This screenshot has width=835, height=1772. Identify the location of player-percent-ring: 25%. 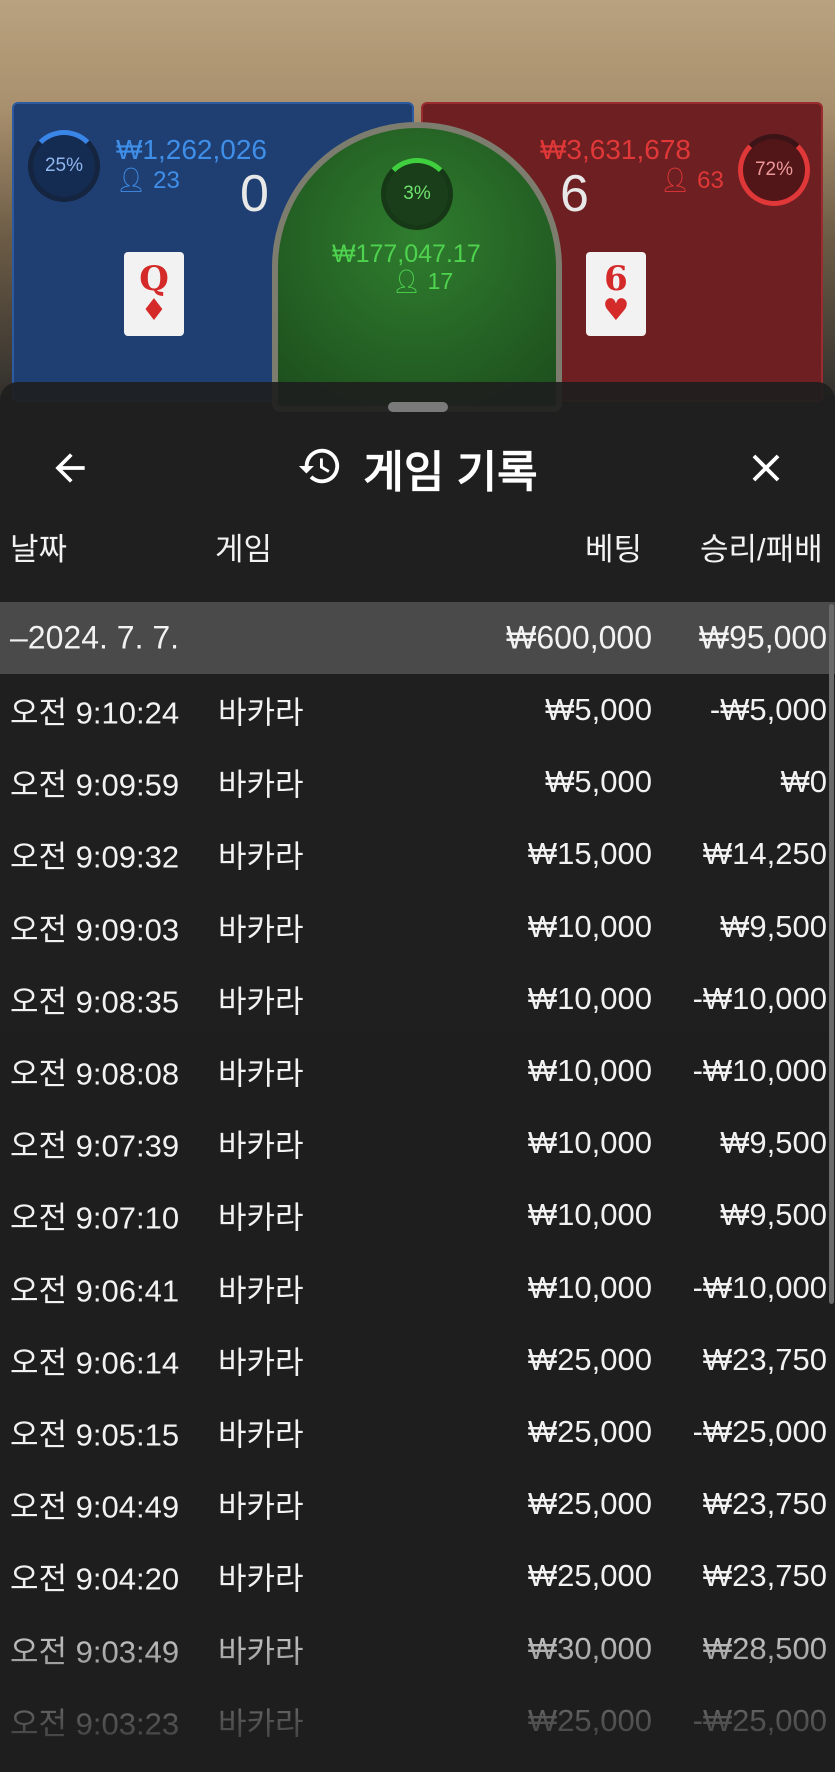
(64, 166).